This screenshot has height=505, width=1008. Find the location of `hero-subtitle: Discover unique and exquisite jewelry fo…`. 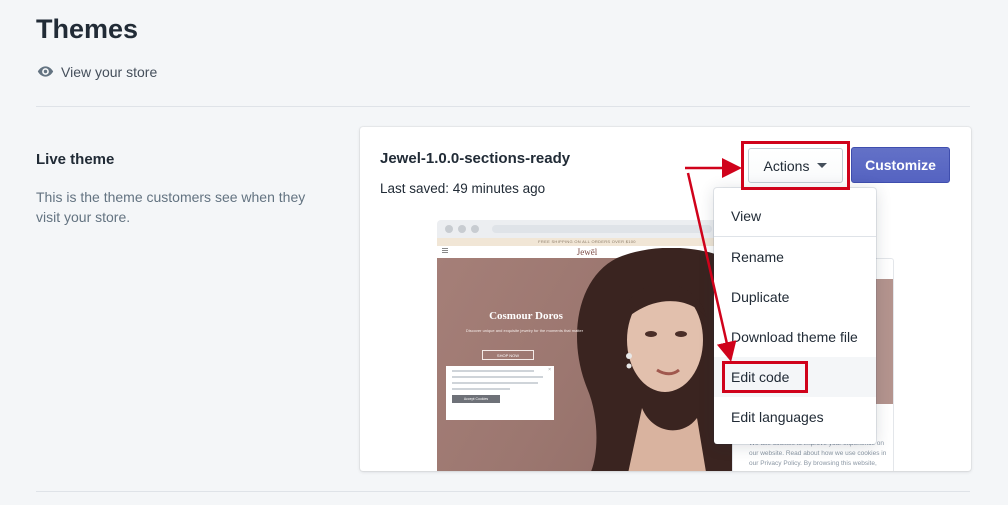

hero-subtitle: Discover unique and exquisite jewelry fo… is located at coordinates (524, 330).